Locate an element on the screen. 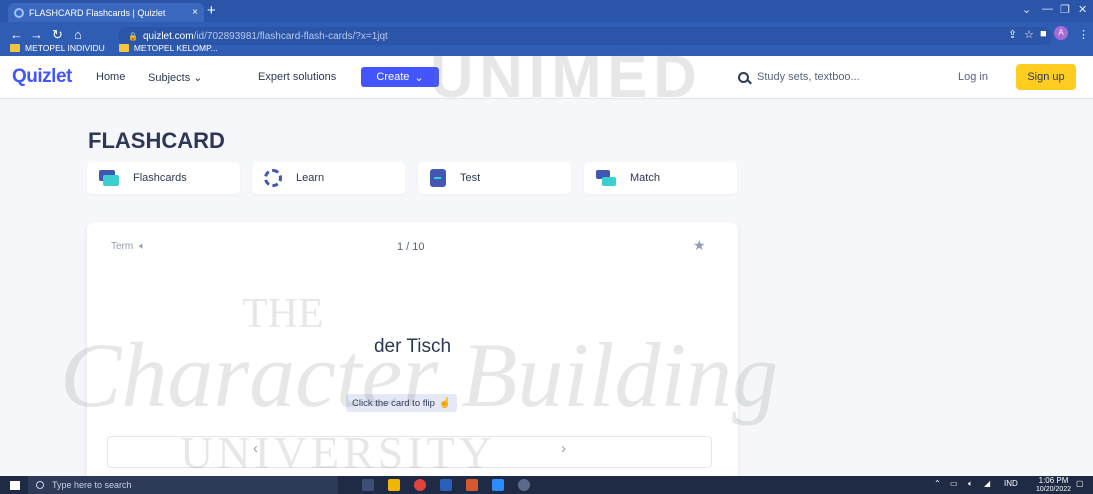 Image resolution: width=1093 pixels, height=494 pixels. taskbar-search-placeholder: Type here to search is located at coordinates (92, 485).